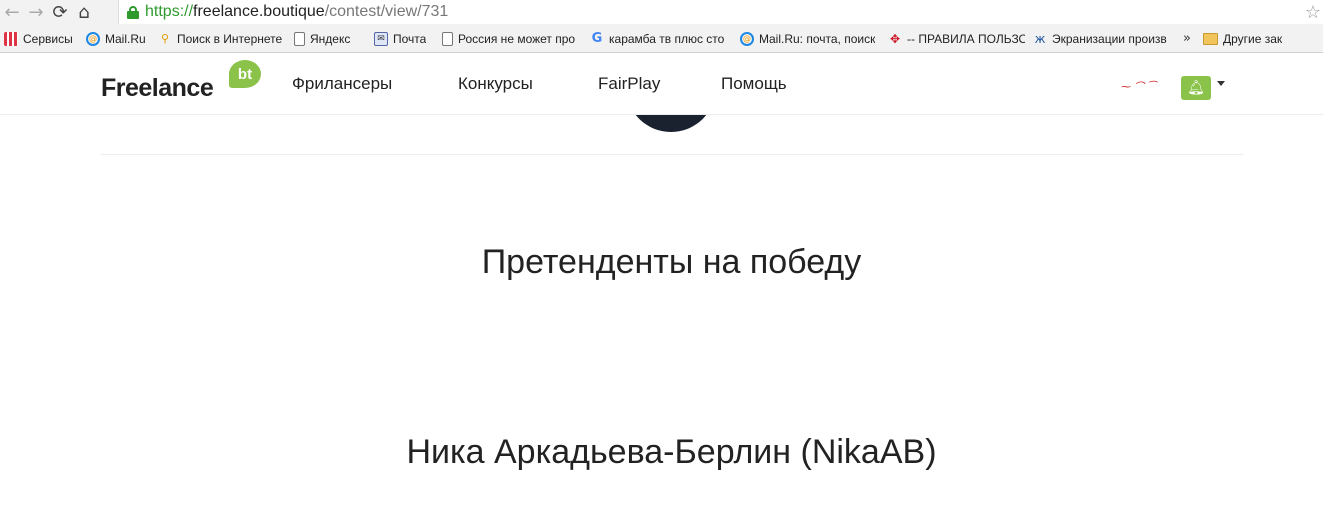 The image size is (1323, 519). I want to click on url-host: freelance.boutique, so click(259, 11).